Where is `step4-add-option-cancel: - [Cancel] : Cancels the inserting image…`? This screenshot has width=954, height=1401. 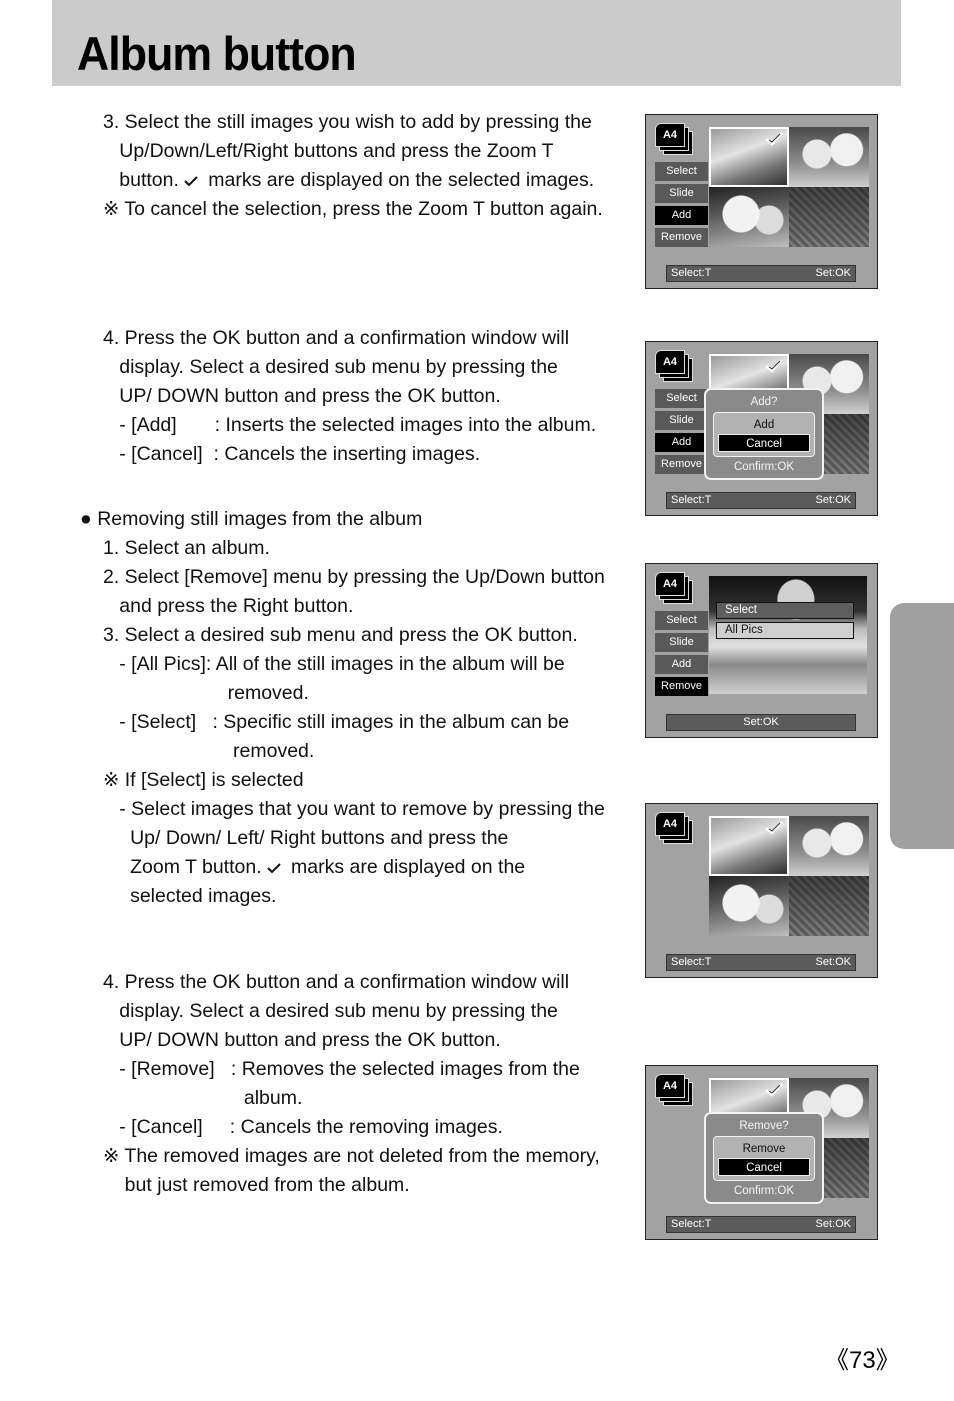 step4-add-option-cancel: - [Cancel] : Cancels the inserting image… is located at coordinates (292, 454).